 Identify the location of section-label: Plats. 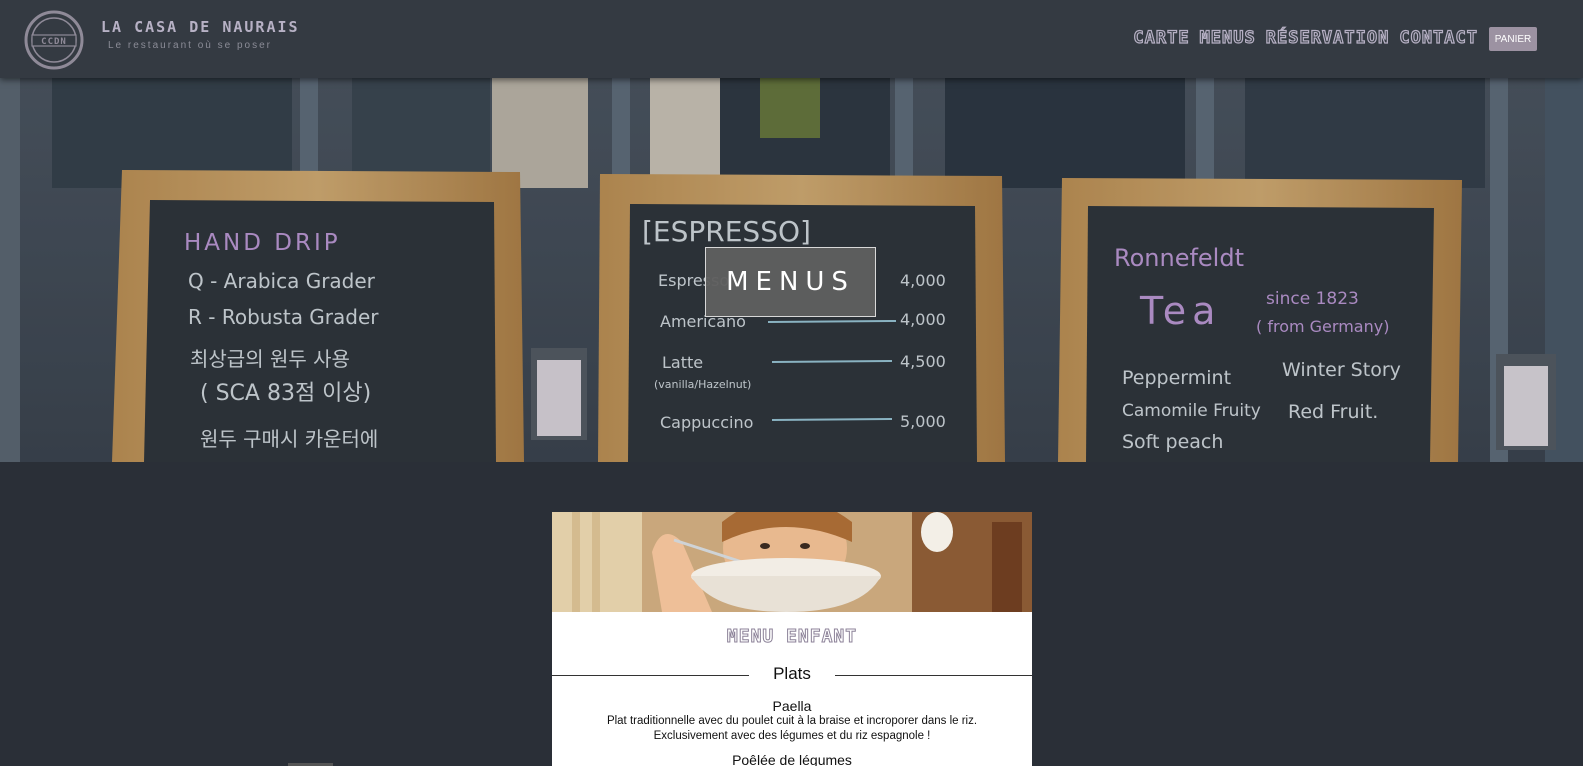
(792, 673).